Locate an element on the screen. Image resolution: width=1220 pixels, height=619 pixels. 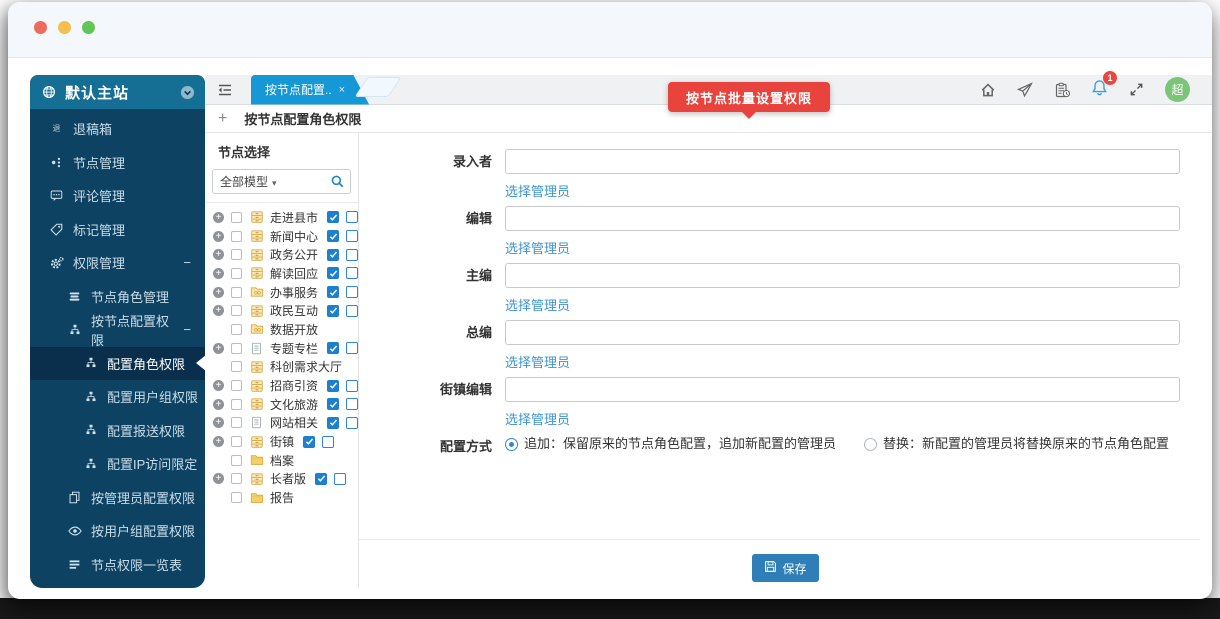
sidebar-item: 按管理员配置权限 is located at coordinates (117, 498).